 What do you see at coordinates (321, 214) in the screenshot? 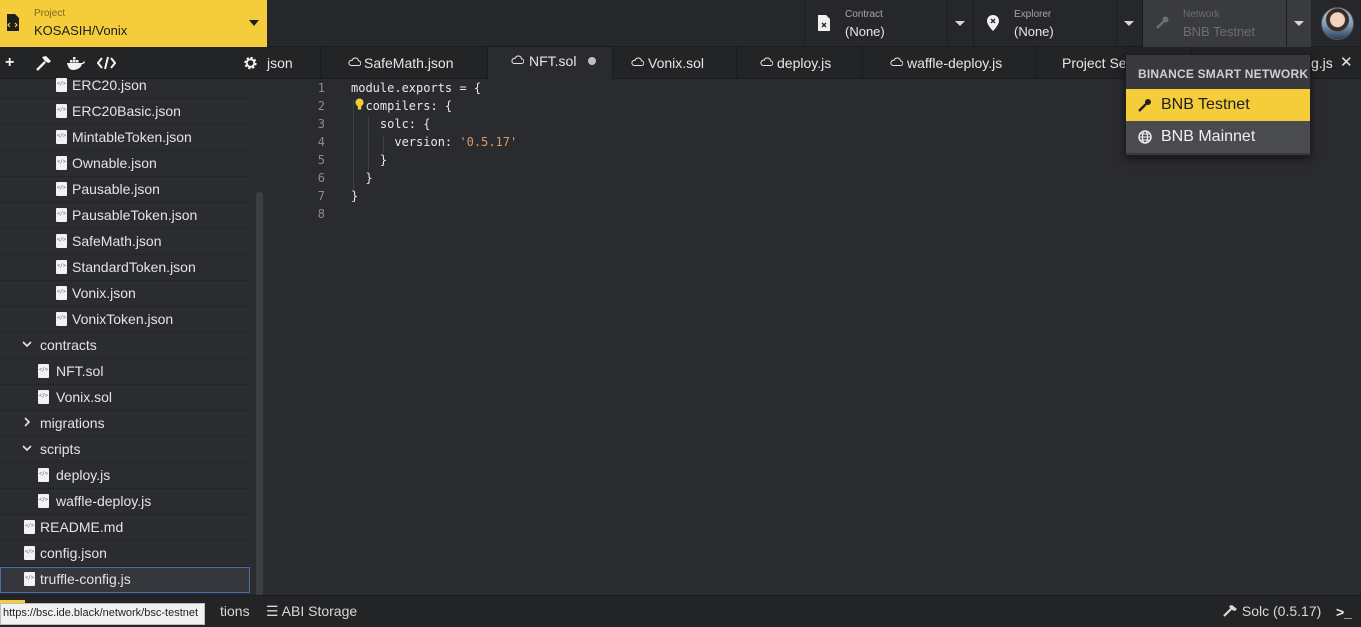
I see `line-number: 8` at bounding box center [321, 214].